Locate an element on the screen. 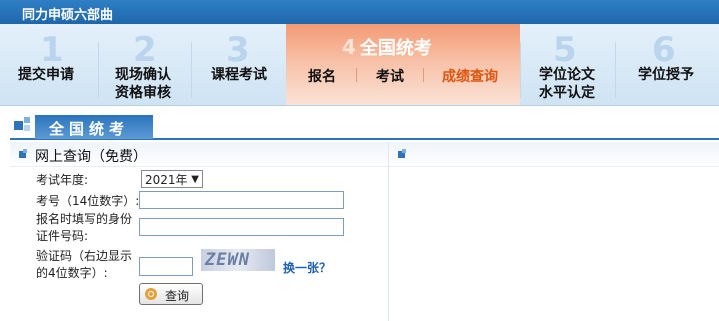 This screenshot has width=719, height=321. section-title: 全国统考 is located at coordinates (89, 129).